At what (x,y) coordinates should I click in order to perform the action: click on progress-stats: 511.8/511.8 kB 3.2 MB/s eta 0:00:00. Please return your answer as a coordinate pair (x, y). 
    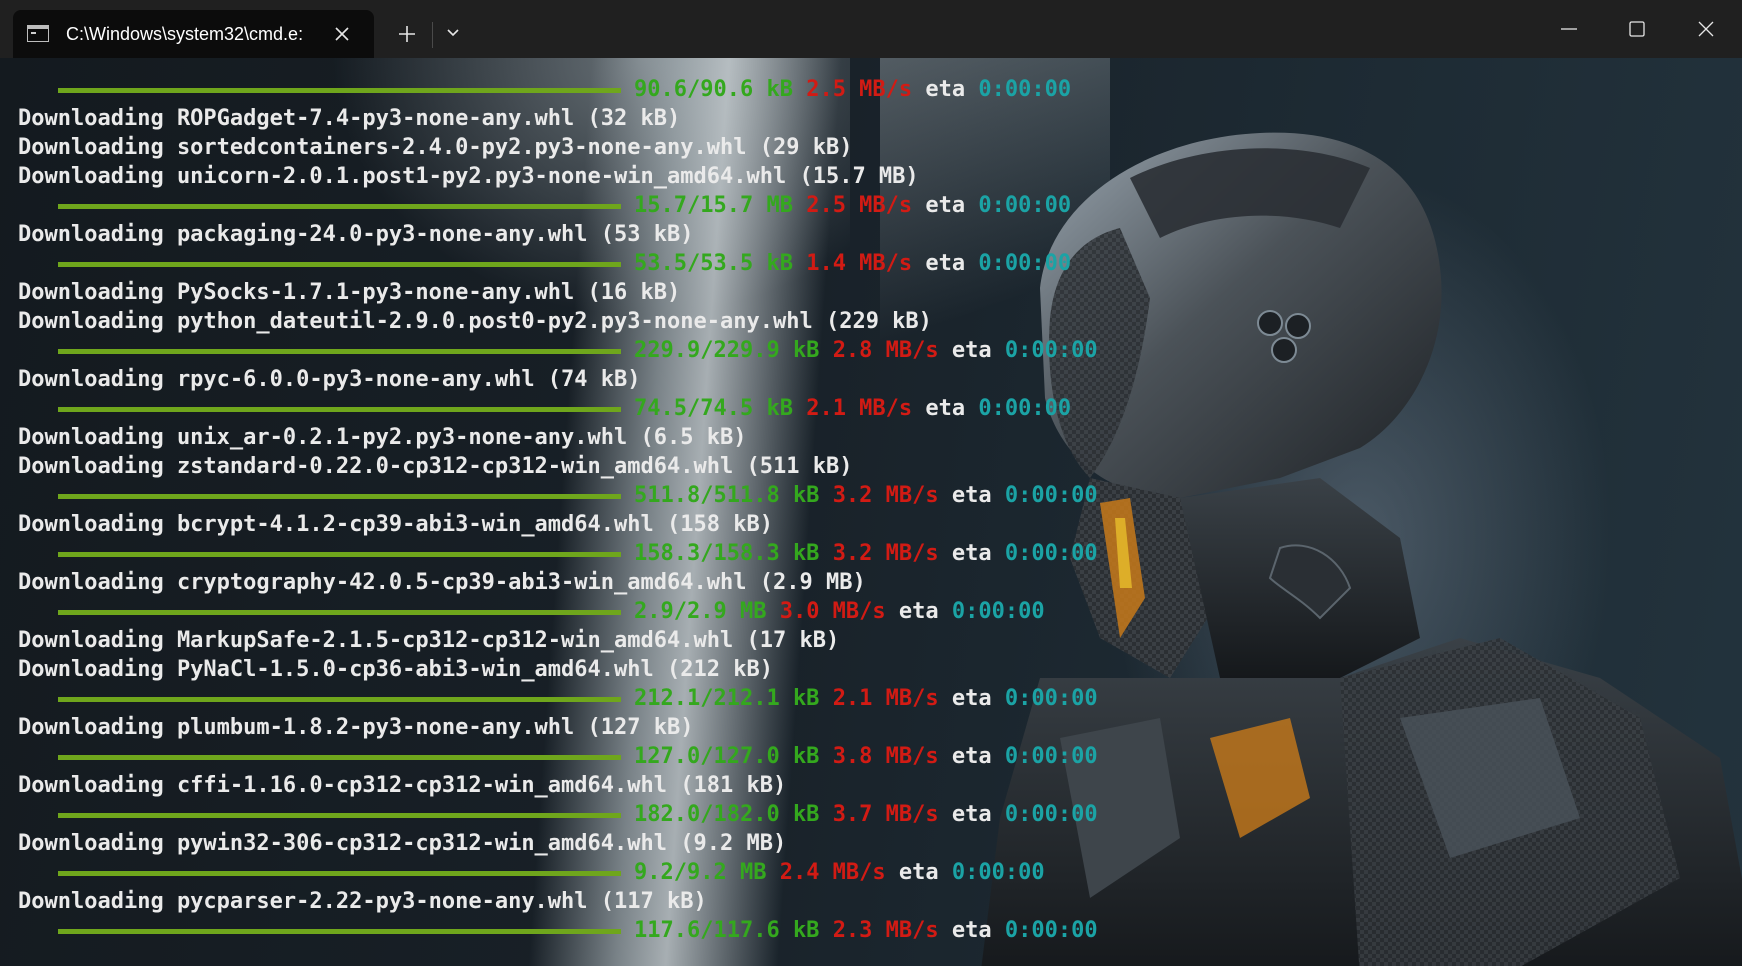
    Looking at the image, I should click on (866, 495).